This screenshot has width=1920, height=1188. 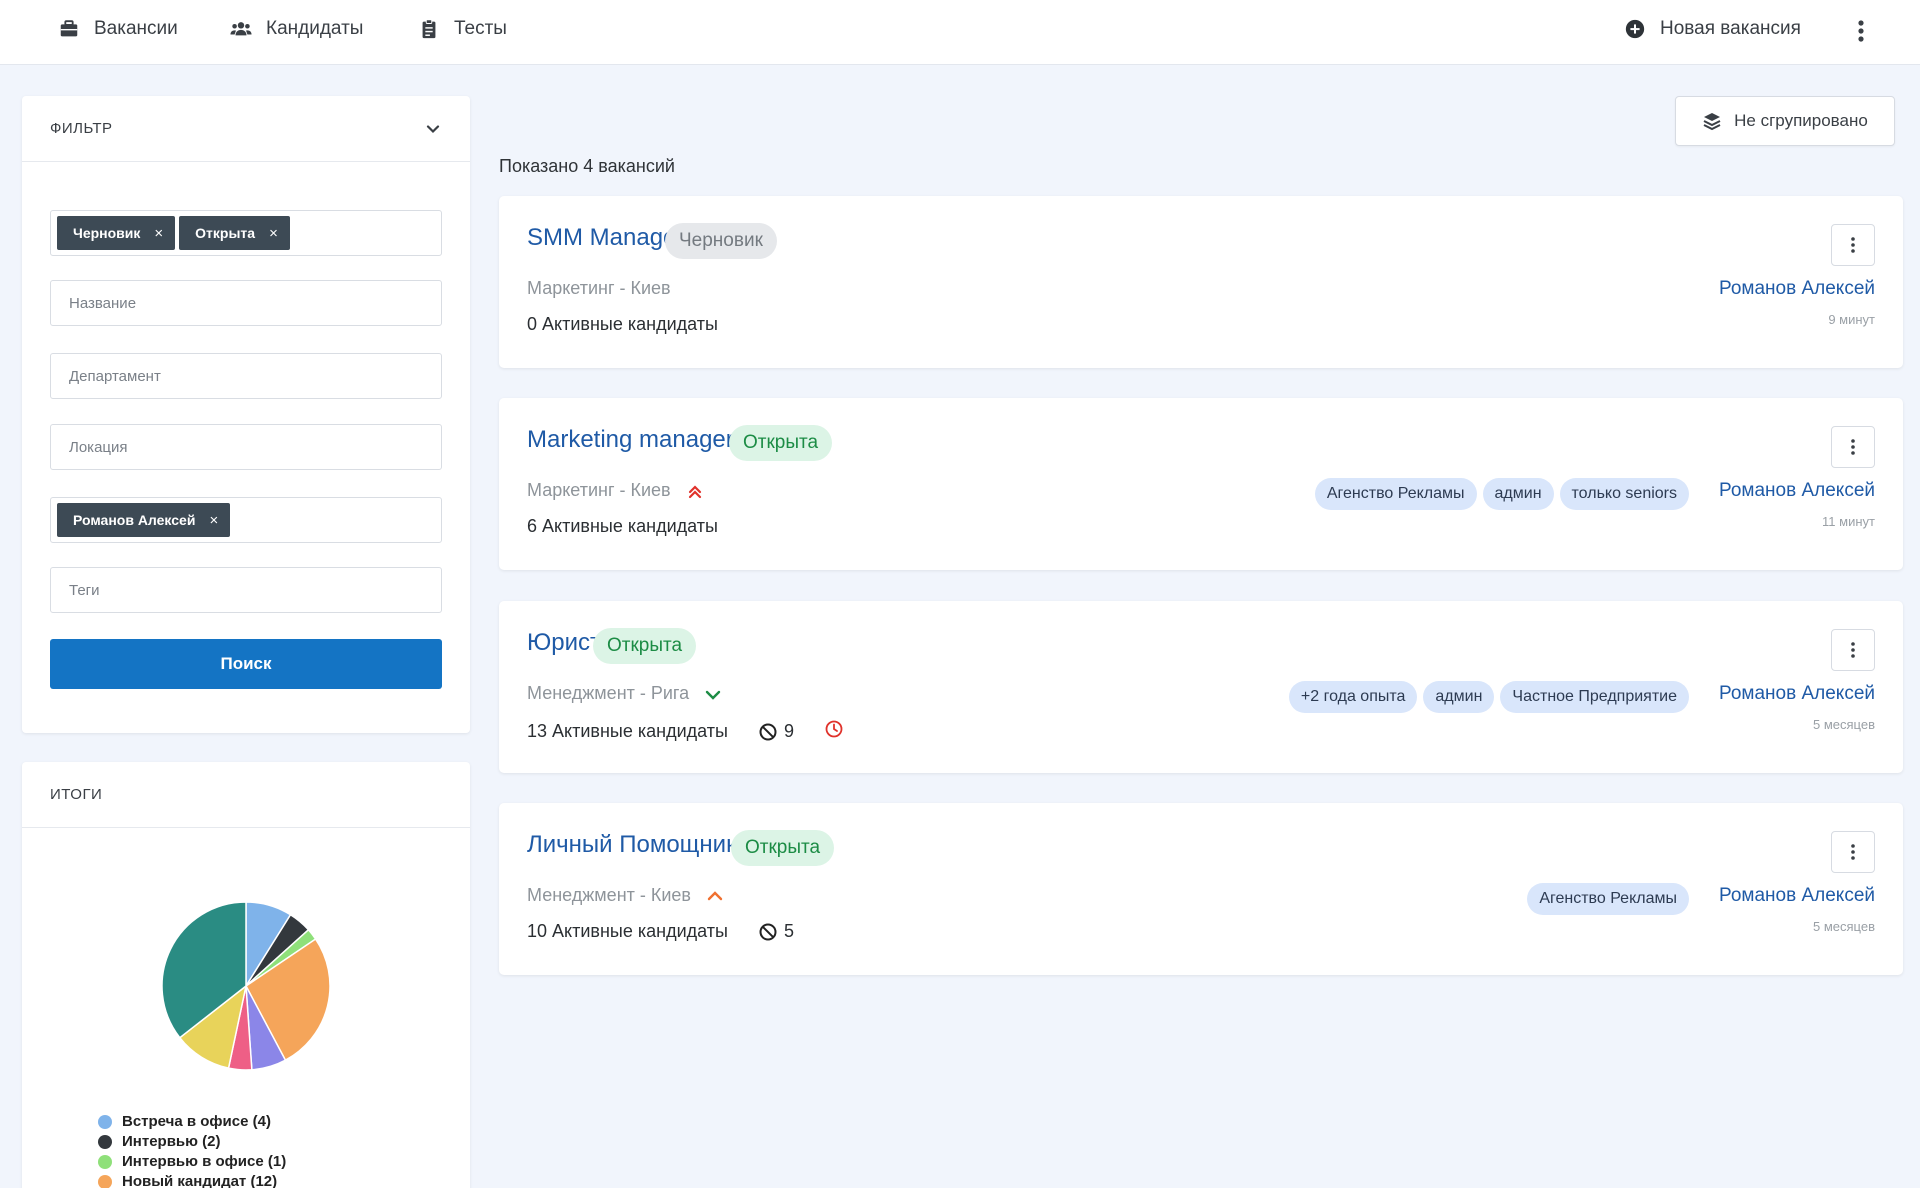 I want to click on status-multiselect: Черновик × Открыта ×, so click(x=246, y=233).